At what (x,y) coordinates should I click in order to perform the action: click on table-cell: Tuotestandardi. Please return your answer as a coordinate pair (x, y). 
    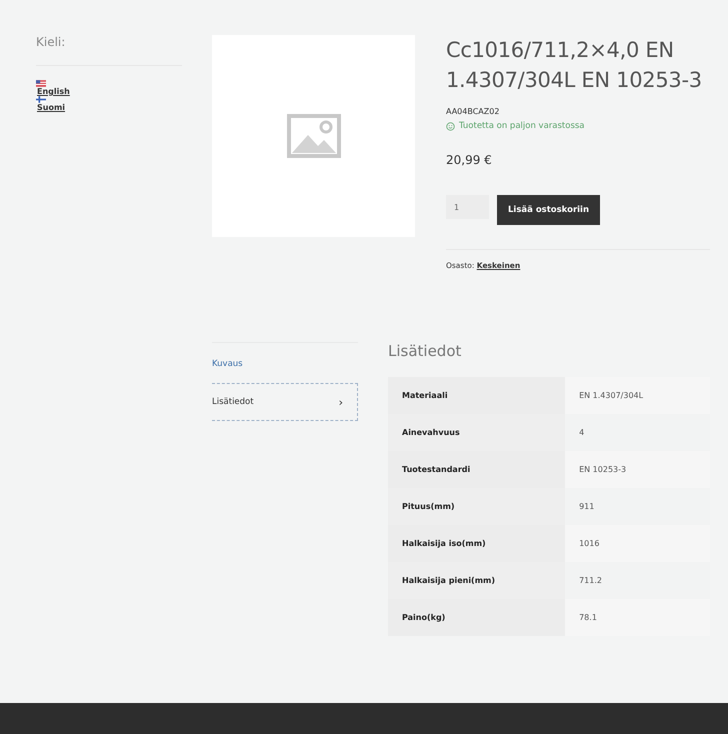
    Looking at the image, I should click on (477, 469).